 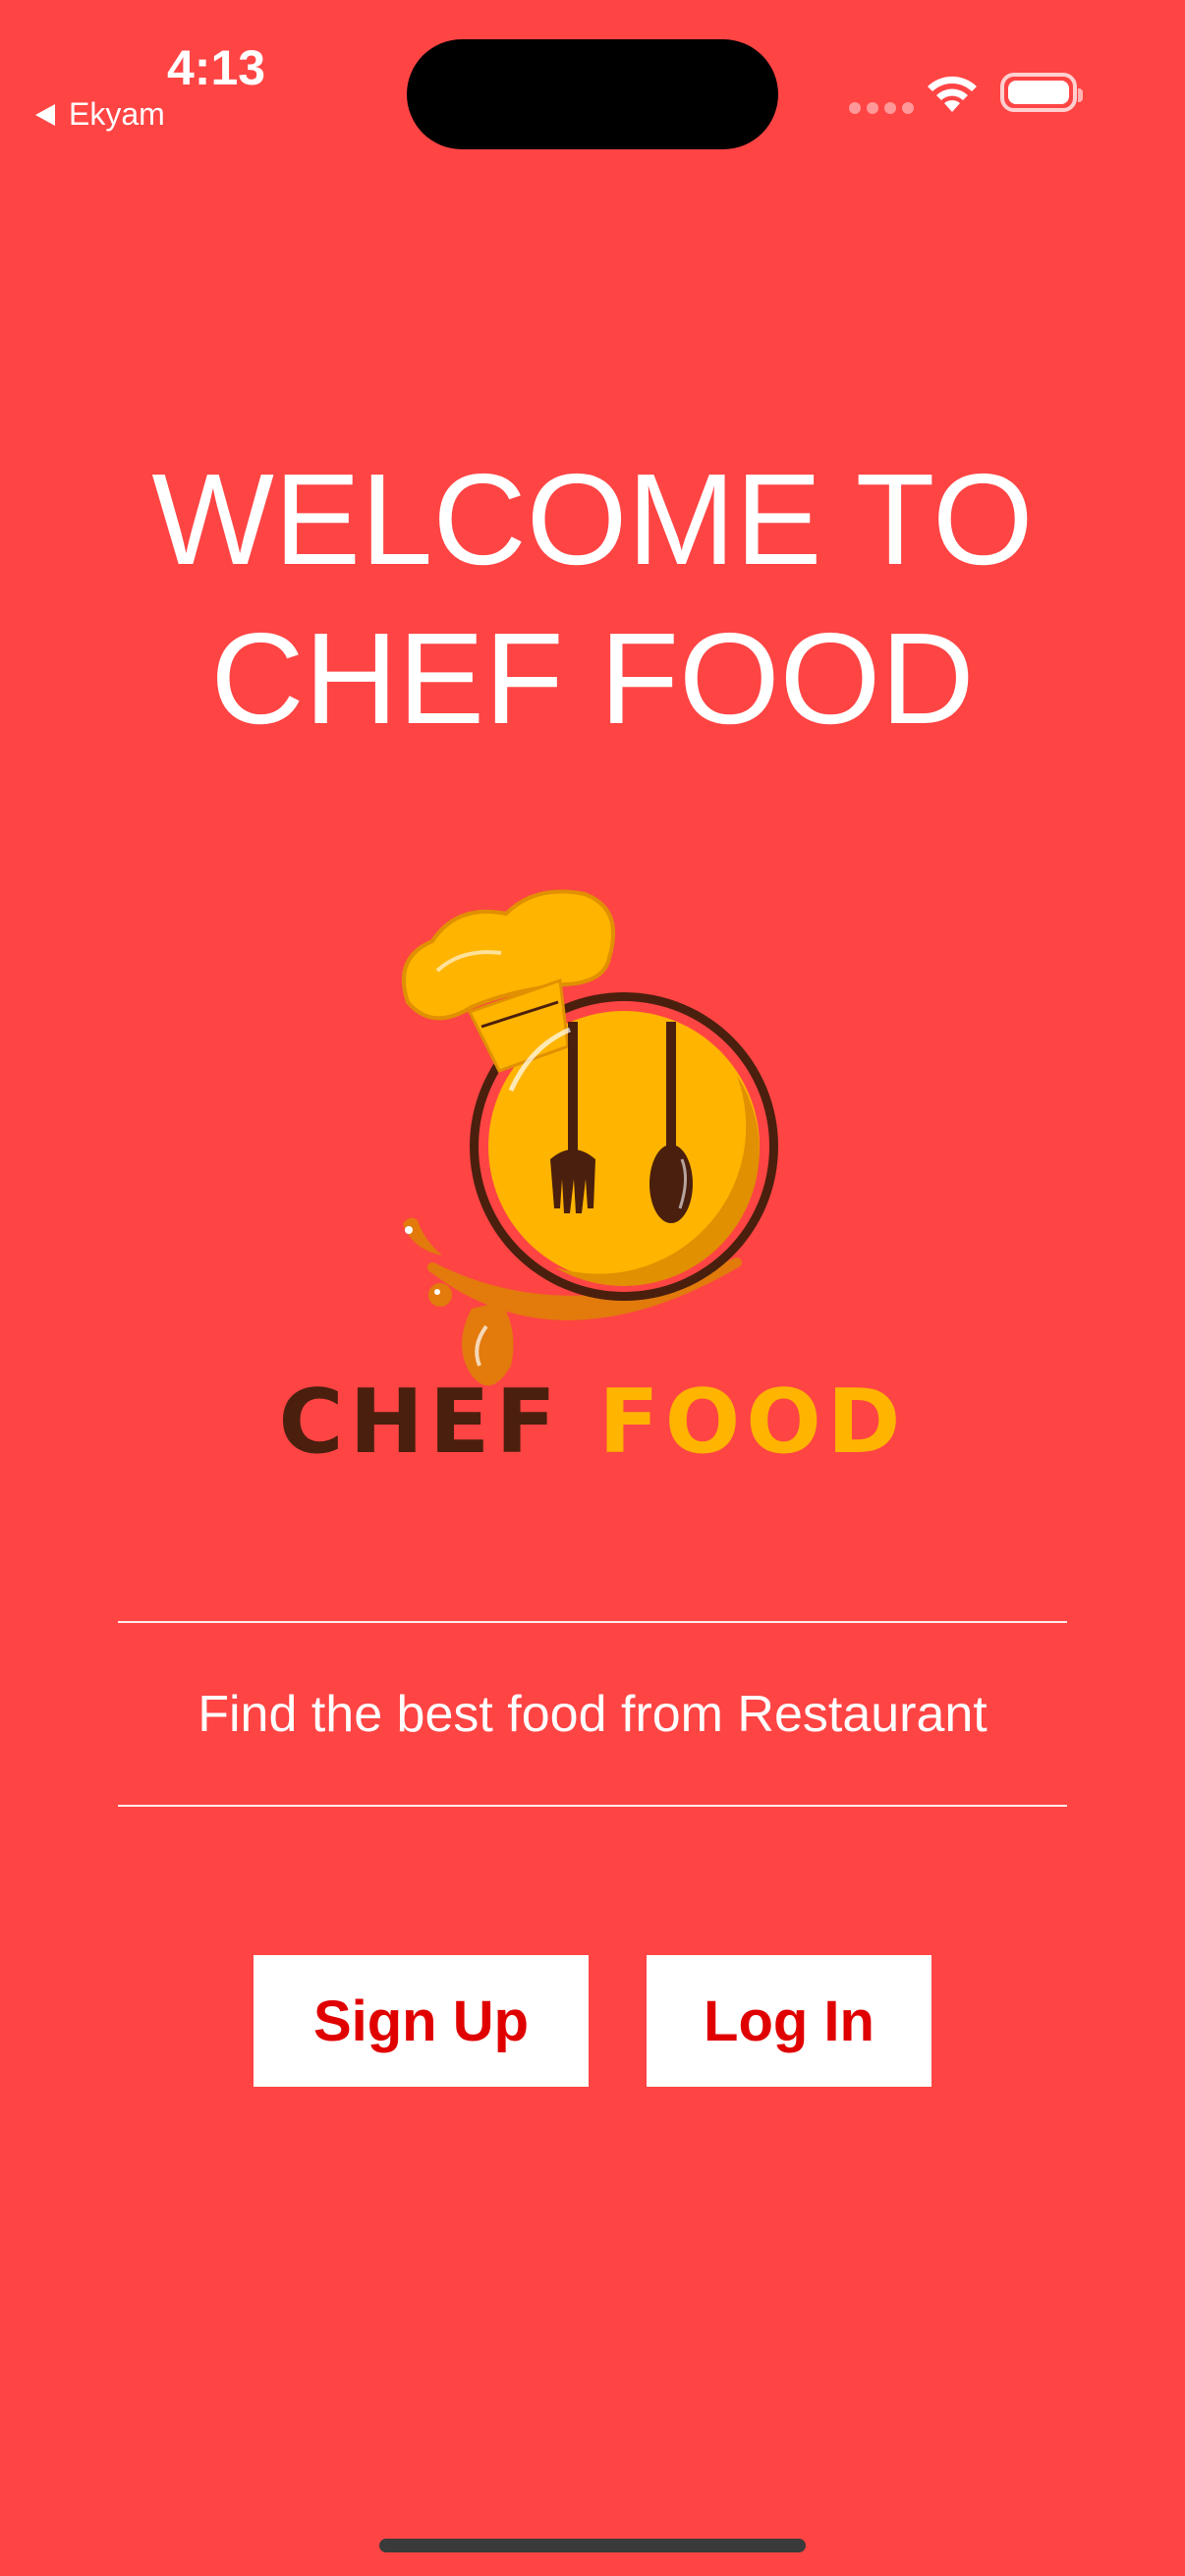 I want to click on welcome-title: WELCOME TO CHEF FOOD, so click(x=592, y=599).